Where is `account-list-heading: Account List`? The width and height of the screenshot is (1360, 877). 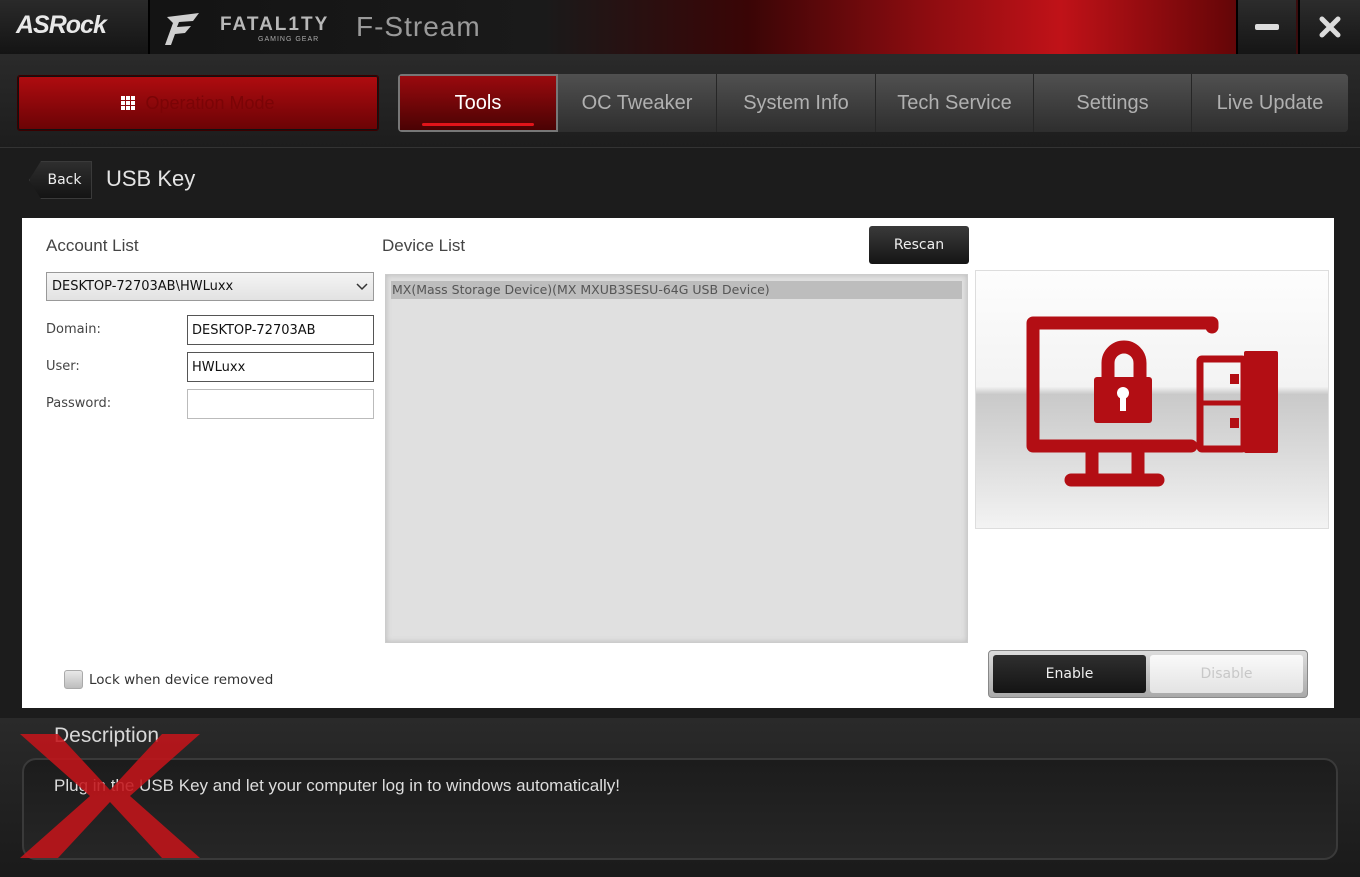 account-list-heading: Account List is located at coordinates (92, 245).